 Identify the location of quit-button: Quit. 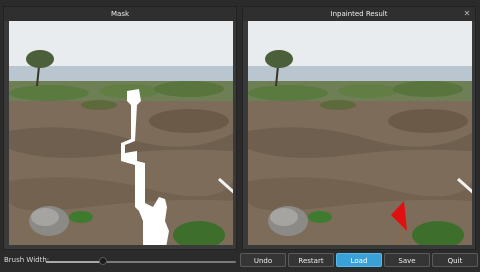
(455, 260).